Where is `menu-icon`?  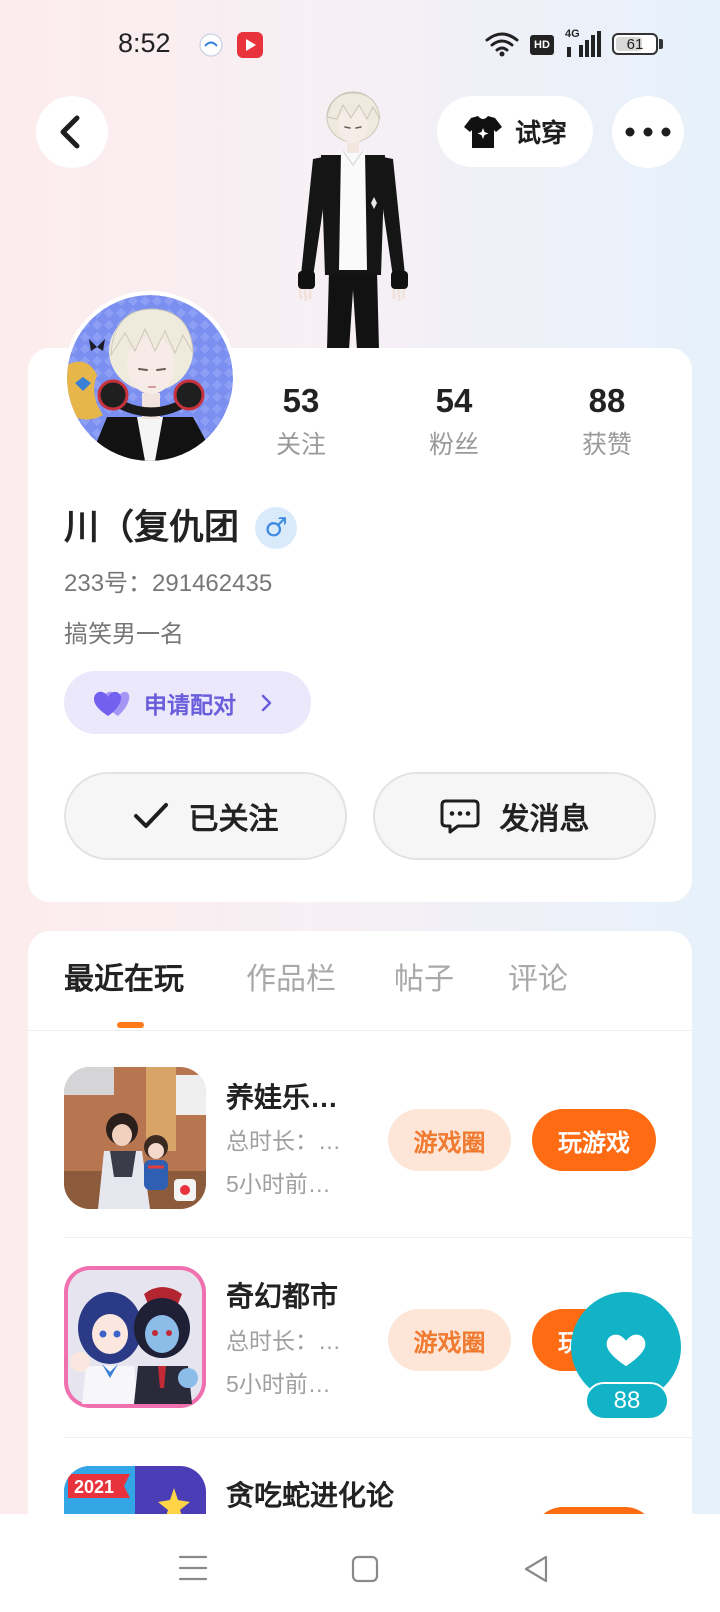 menu-icon is located at coordinates (193, 1568).